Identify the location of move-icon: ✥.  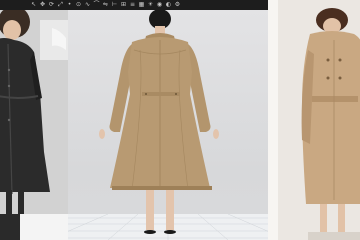
(42, 4).